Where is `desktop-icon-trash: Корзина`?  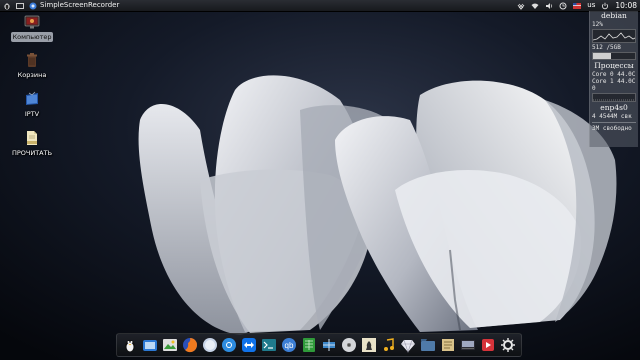
desktop-icon-trash: Корзина is located at coordinates (32, 66).